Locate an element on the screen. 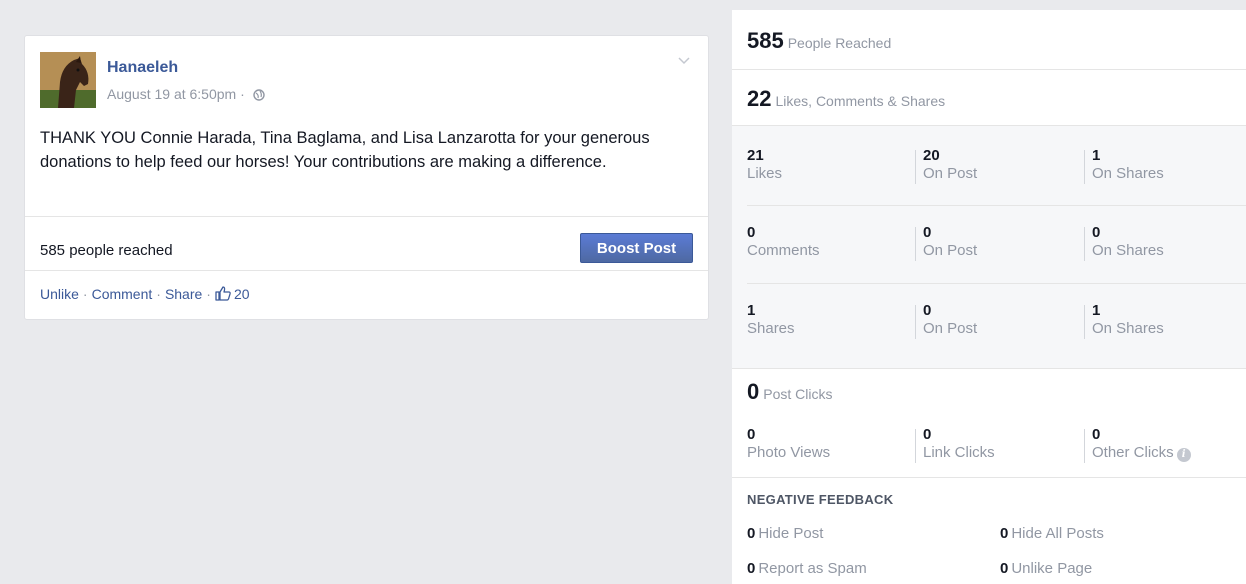 The image size is (1246, 584). unlike-page-label: Unlike Page is located at coordinates (1052, 568).